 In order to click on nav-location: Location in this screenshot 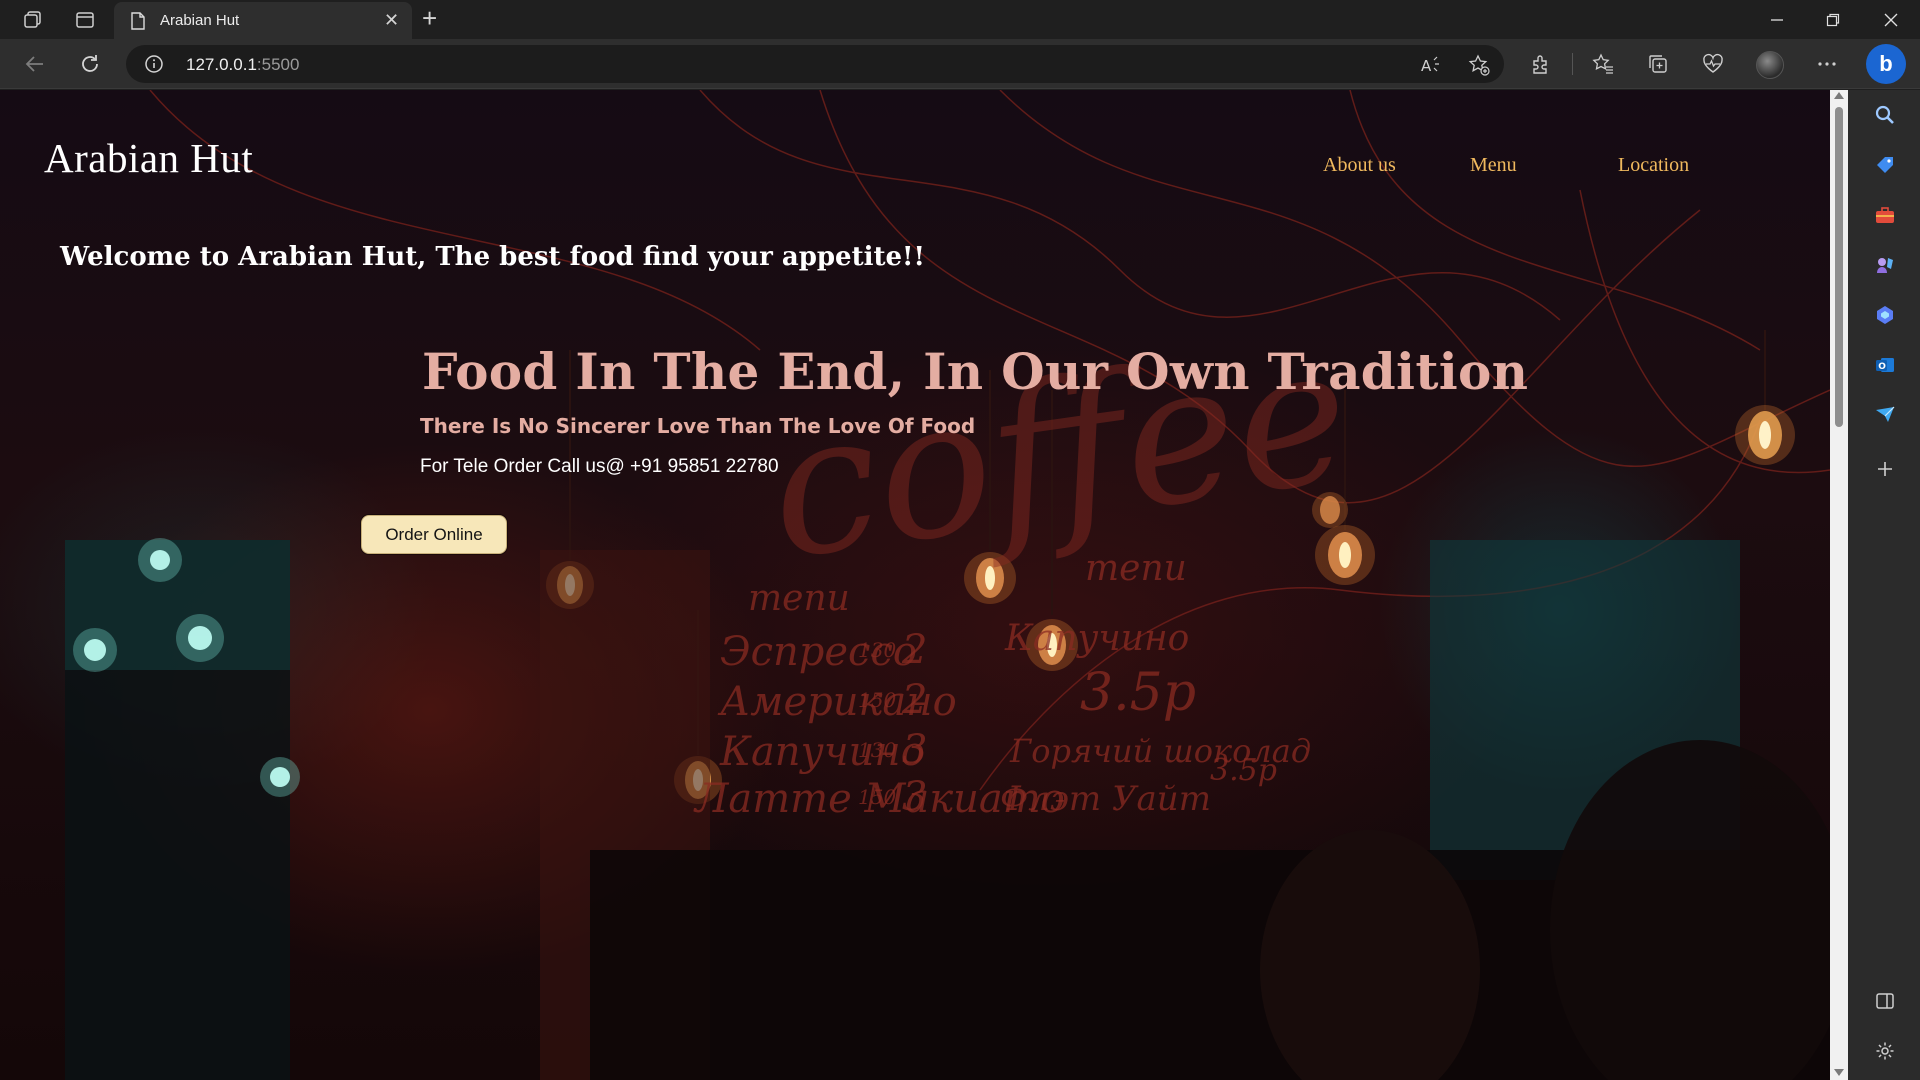, I will do `click(1653, 165)`.